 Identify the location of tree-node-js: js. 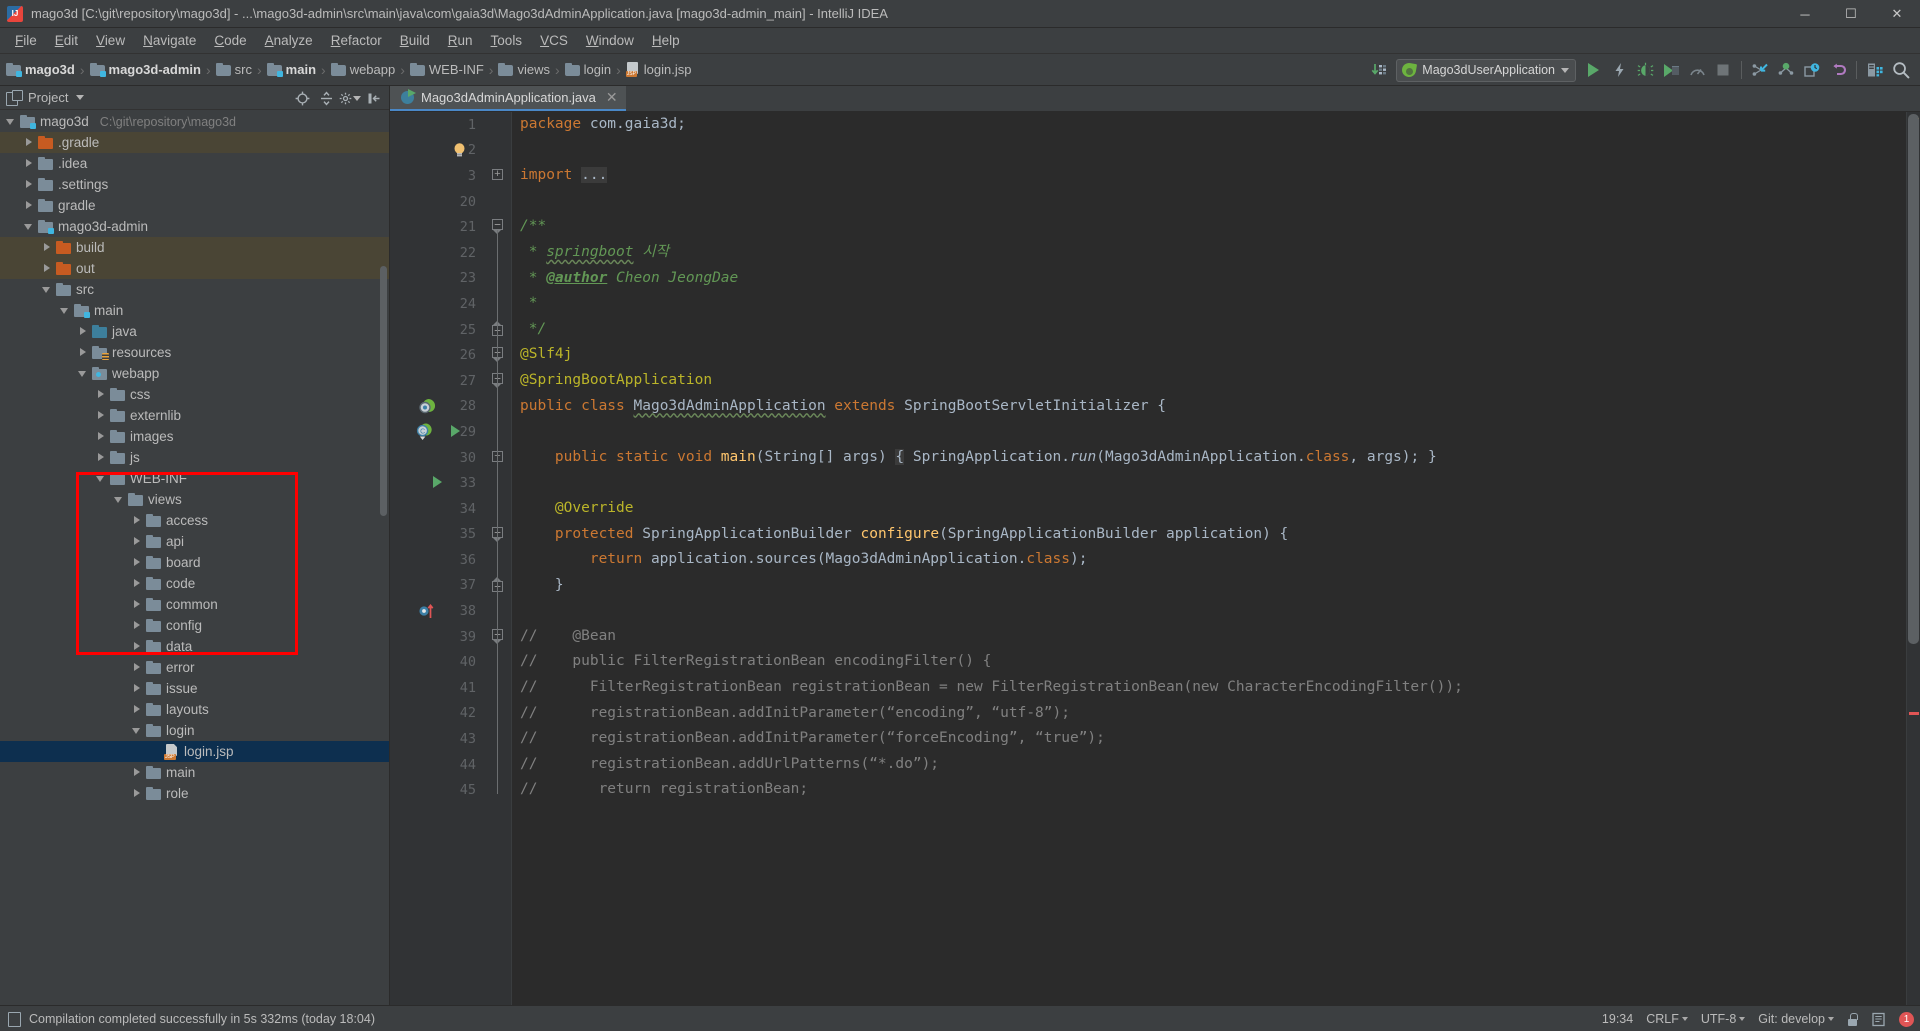
(194, 457).